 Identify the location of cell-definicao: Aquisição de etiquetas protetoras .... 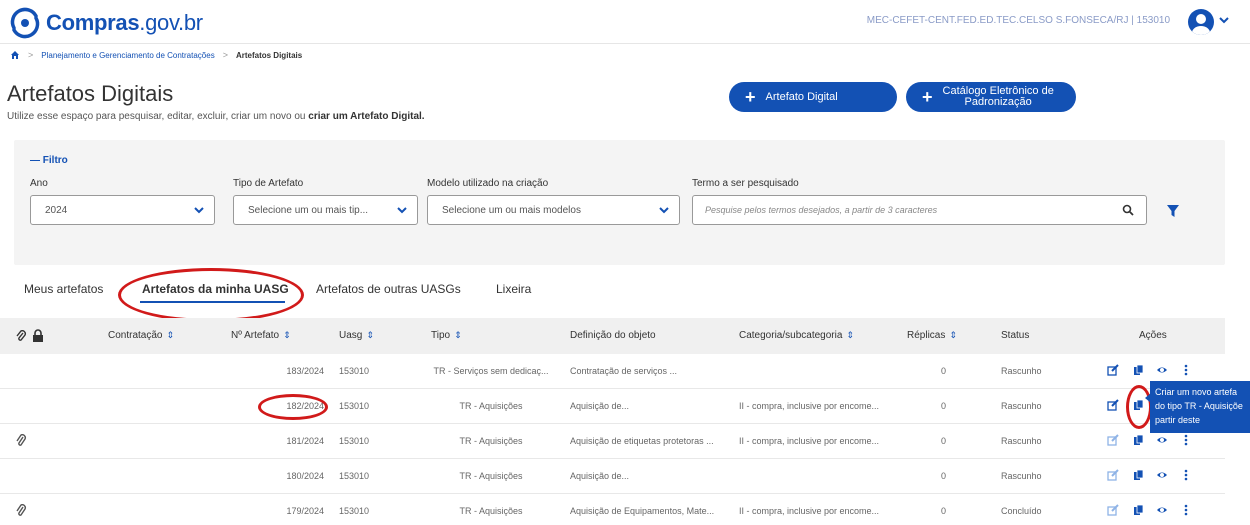
(642, 441).